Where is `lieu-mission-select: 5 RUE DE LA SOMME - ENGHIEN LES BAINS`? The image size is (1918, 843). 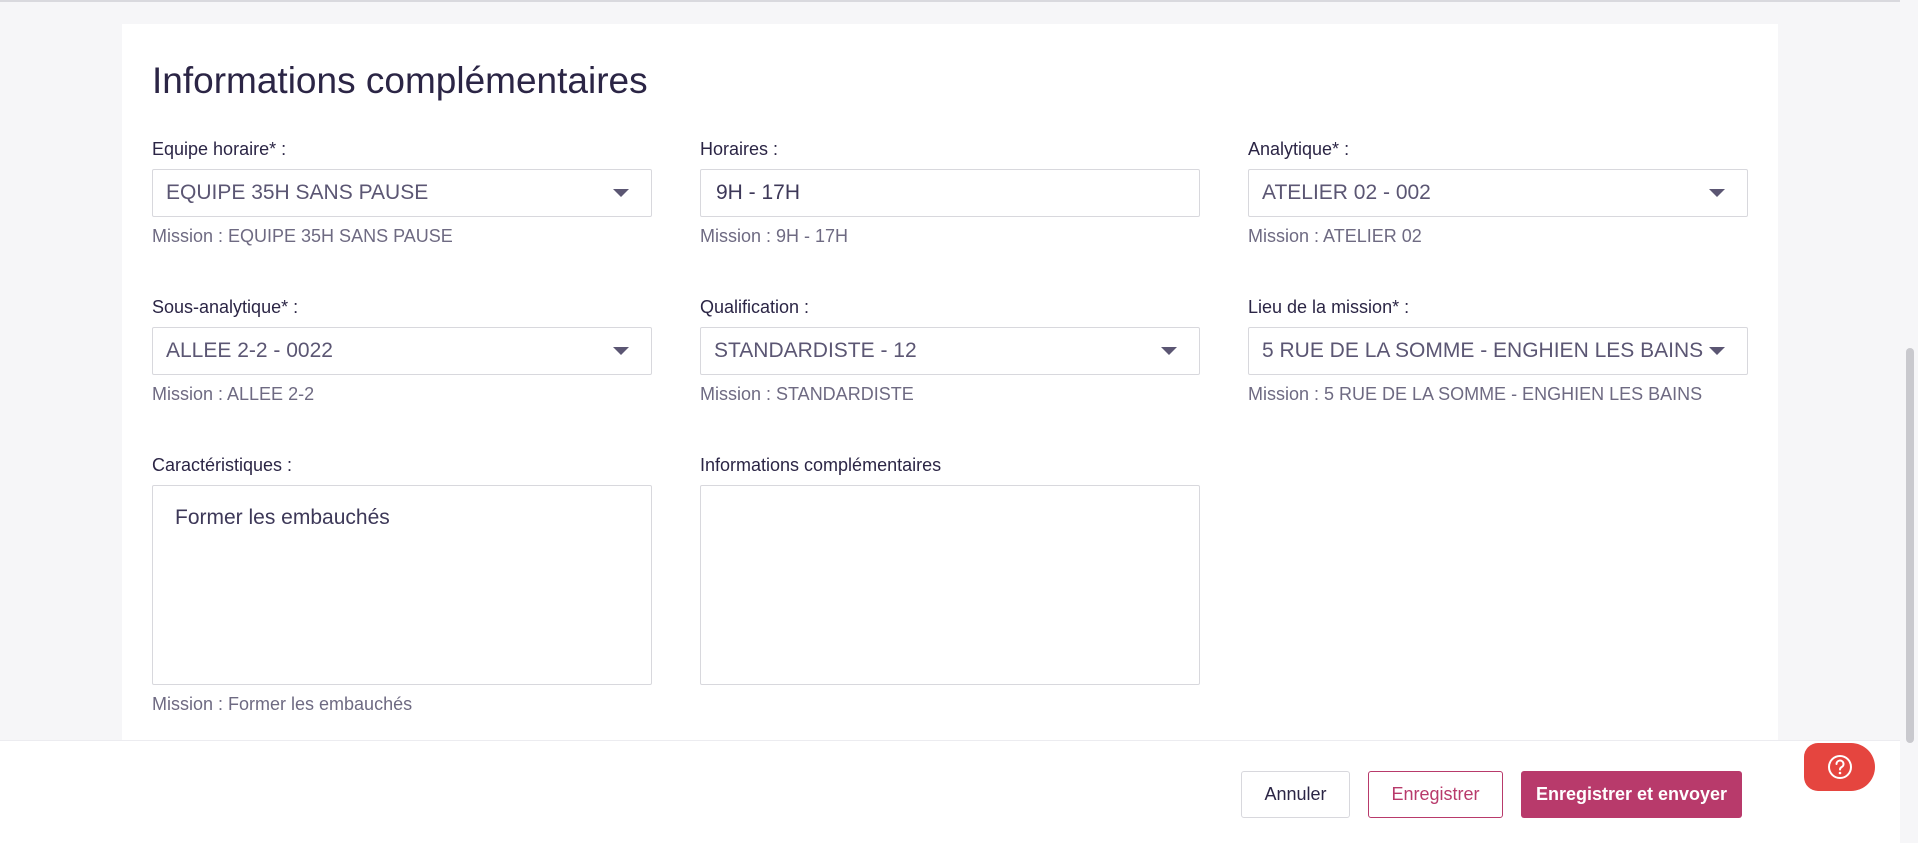 lieu-mission-select: 5 RUE DE LA SOMME - ENGHIEN LES BAINS is located at coordinates (1498, 351).